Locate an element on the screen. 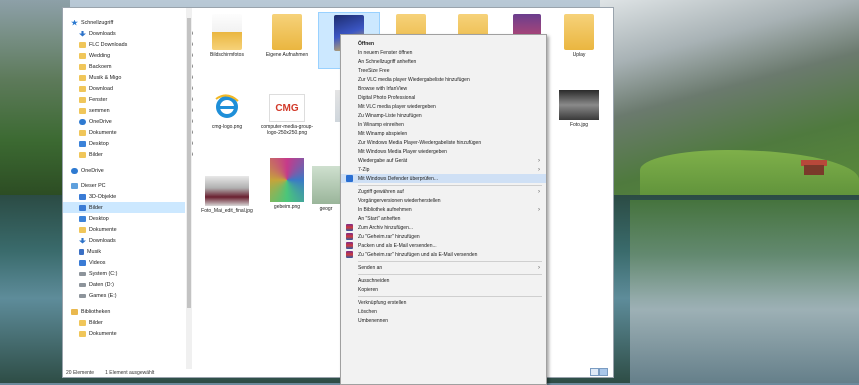 This screenshot has height=385, width=859. nav-dokumente-pinned: Dokumente✱ is located at coordinates (140, 132).